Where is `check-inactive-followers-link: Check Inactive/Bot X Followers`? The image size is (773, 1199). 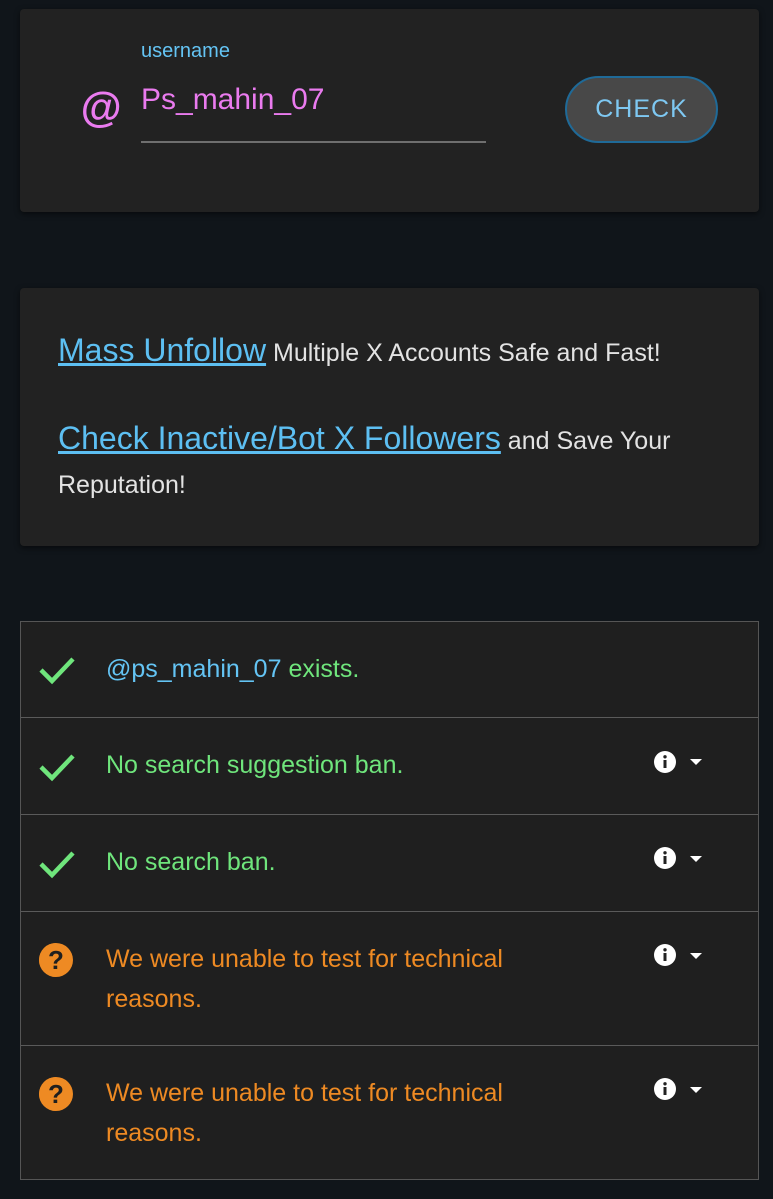
check-inactive-followers-link: Check Inactive/Bot X Followers is located at coordinates (279, 438).